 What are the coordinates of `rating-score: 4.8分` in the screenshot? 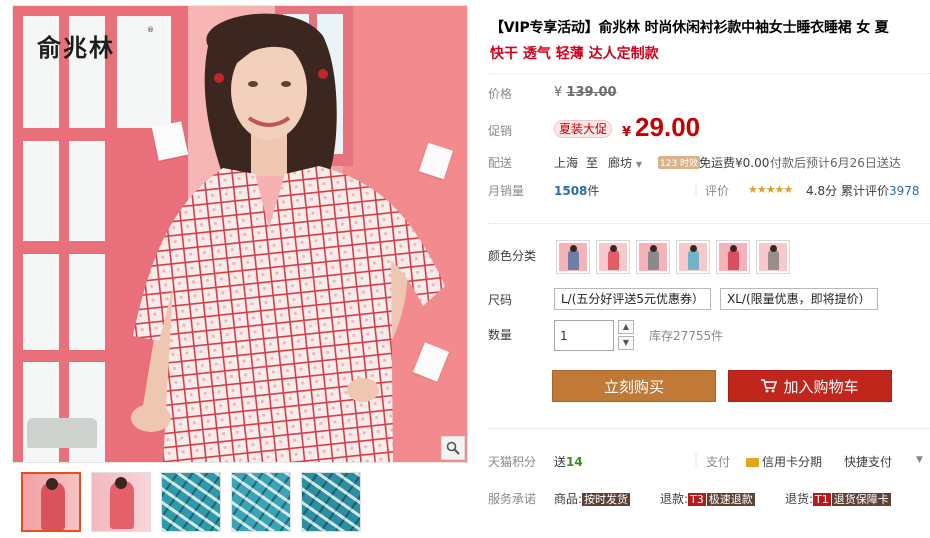 It's located at (822, 191).